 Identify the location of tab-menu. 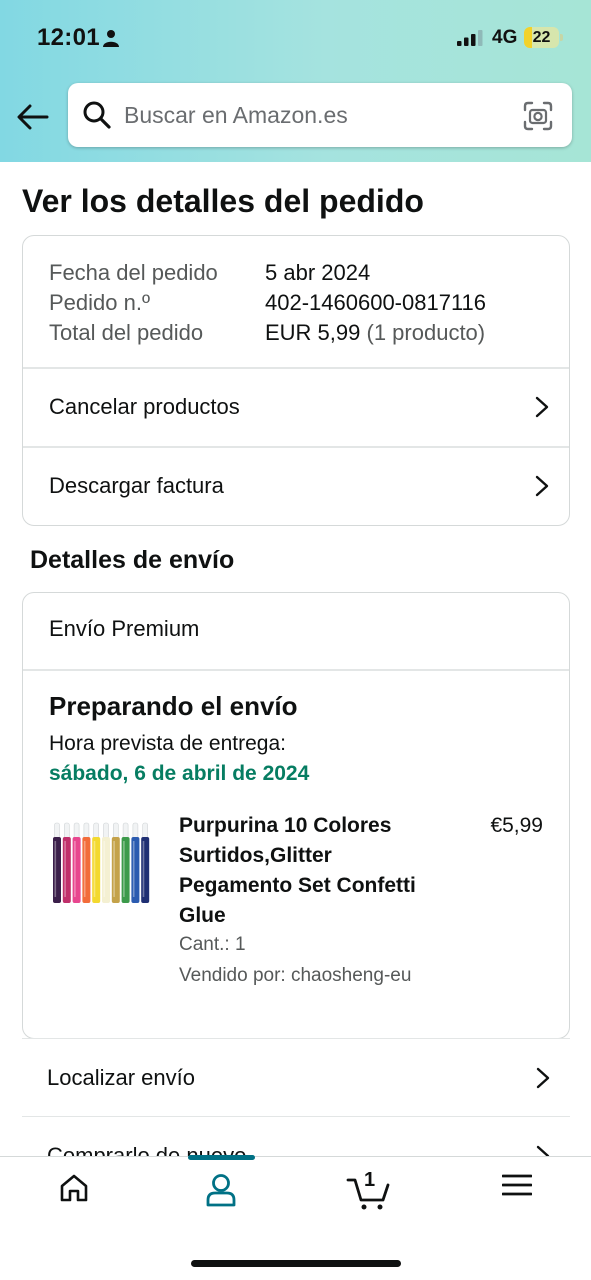
(517, 1195).